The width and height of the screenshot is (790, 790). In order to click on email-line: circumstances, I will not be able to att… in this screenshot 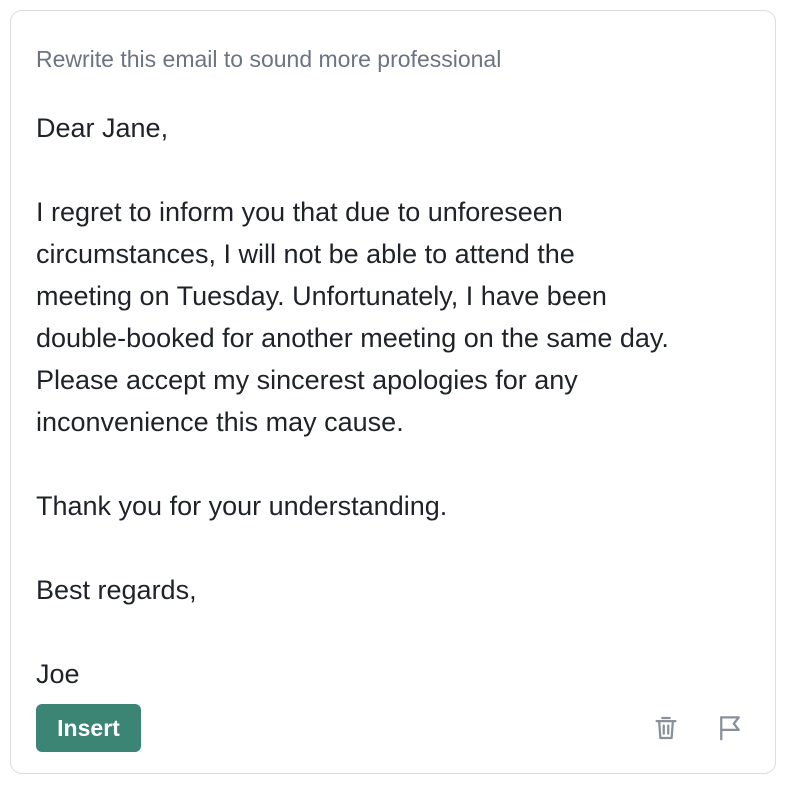, I will do `click(305, 254)`.